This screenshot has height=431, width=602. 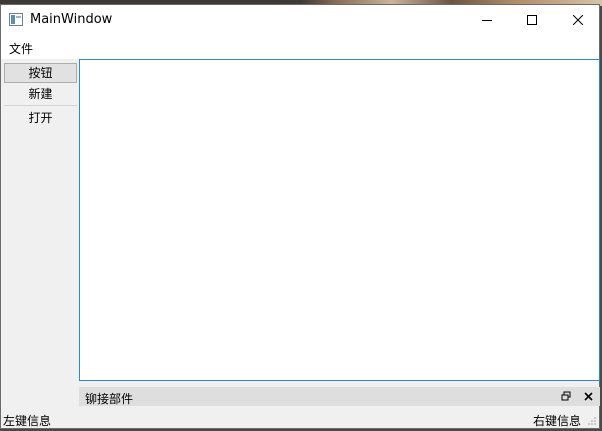 What do you see at coordinates (566, 396) in the screenshot?
I see `restore-icon` at bounding box center [566, 396].